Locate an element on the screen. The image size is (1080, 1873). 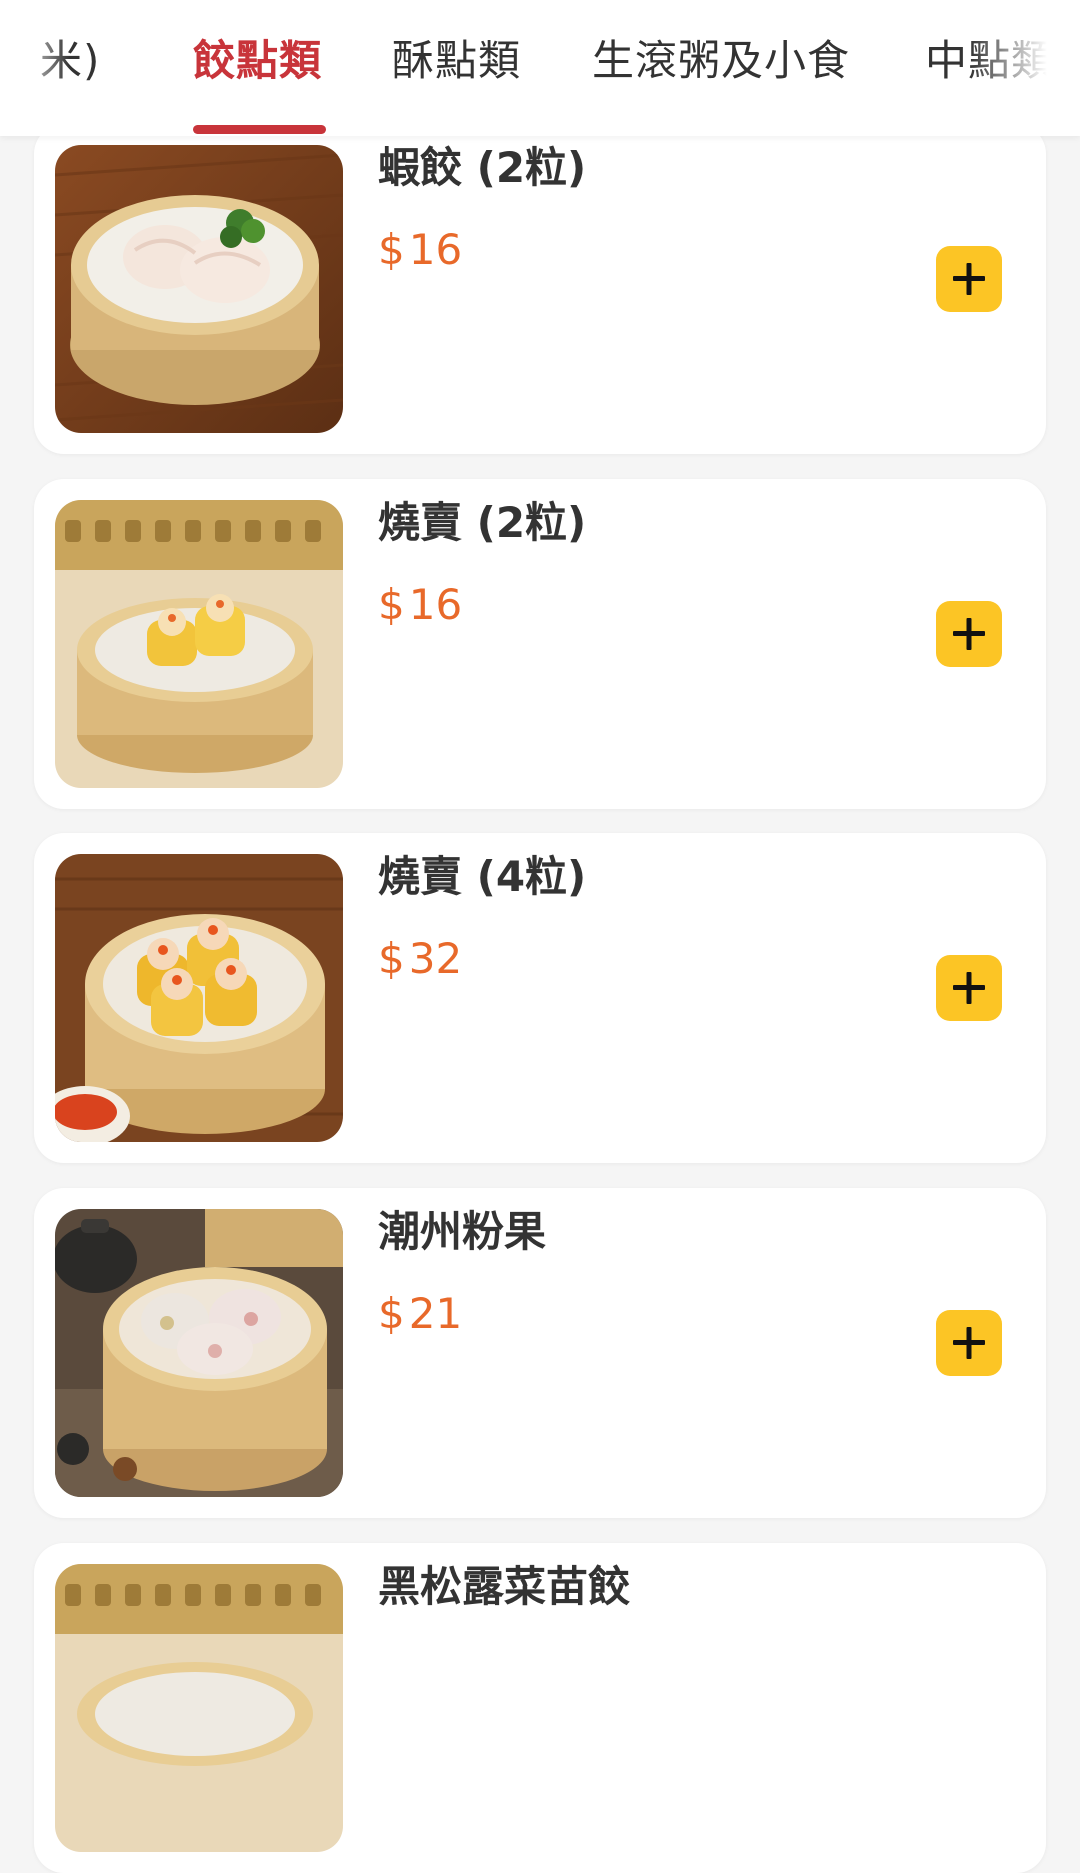
item-price: $21 is located at coordinates (420, 1314).